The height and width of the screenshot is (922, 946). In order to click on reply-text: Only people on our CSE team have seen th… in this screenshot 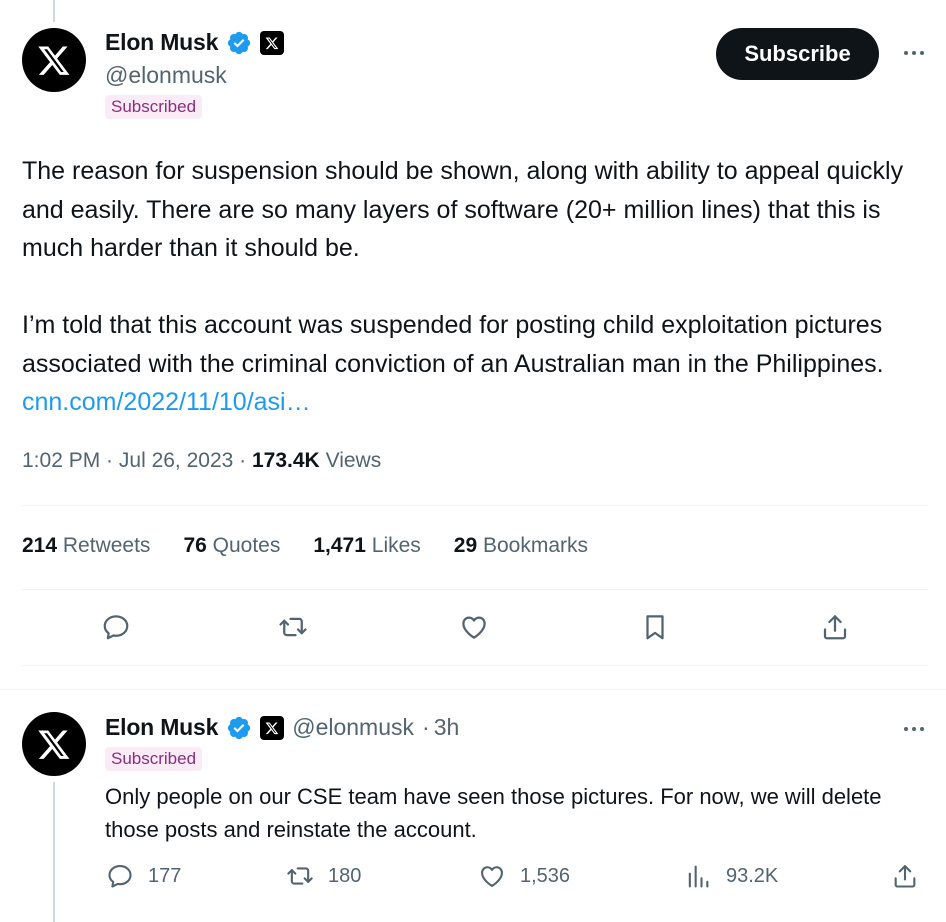, I will do `click(493, 813)`.